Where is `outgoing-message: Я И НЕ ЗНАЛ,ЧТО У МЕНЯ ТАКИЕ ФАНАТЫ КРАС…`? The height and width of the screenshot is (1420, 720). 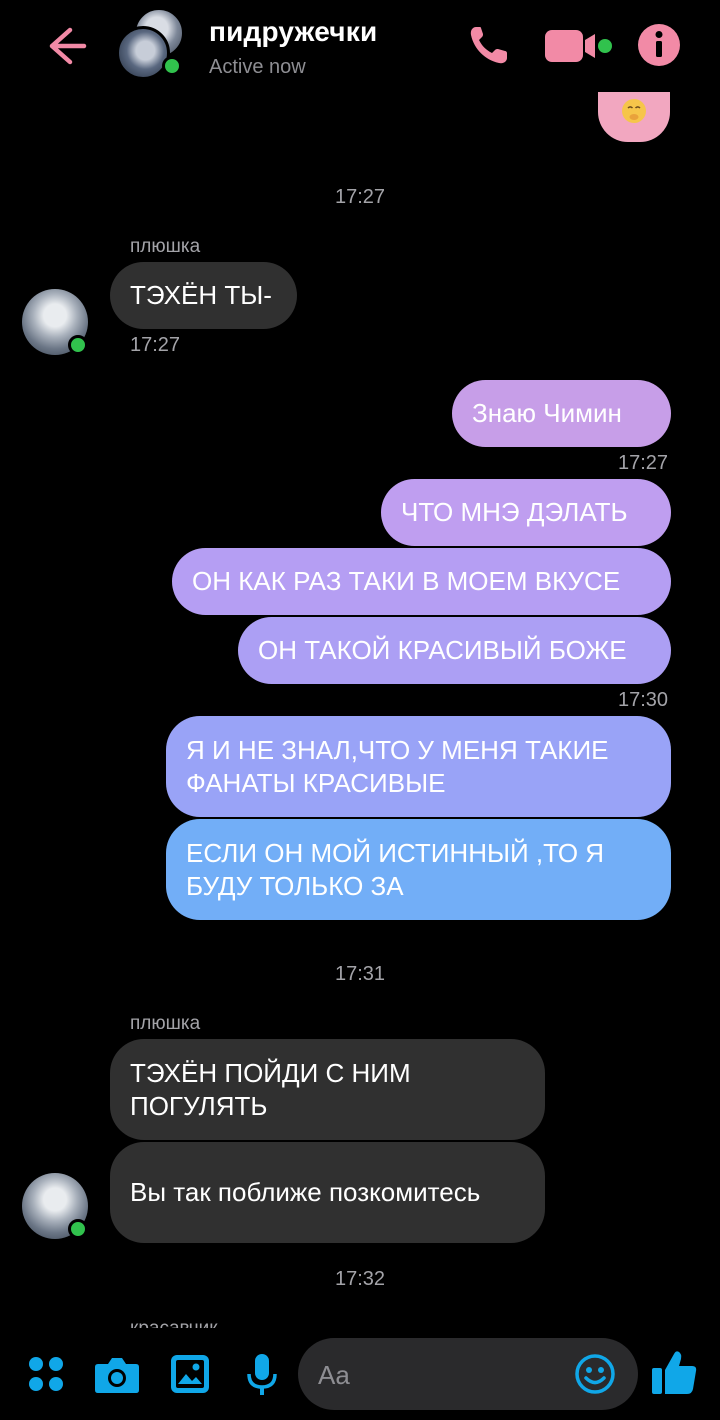 outgoing-message: Я И НЕ ЗНАЛ,ЧТО У МЕНЯ ТАКИЕ ФАНАТЫ КРАС… is located at coordinates (418, 766).